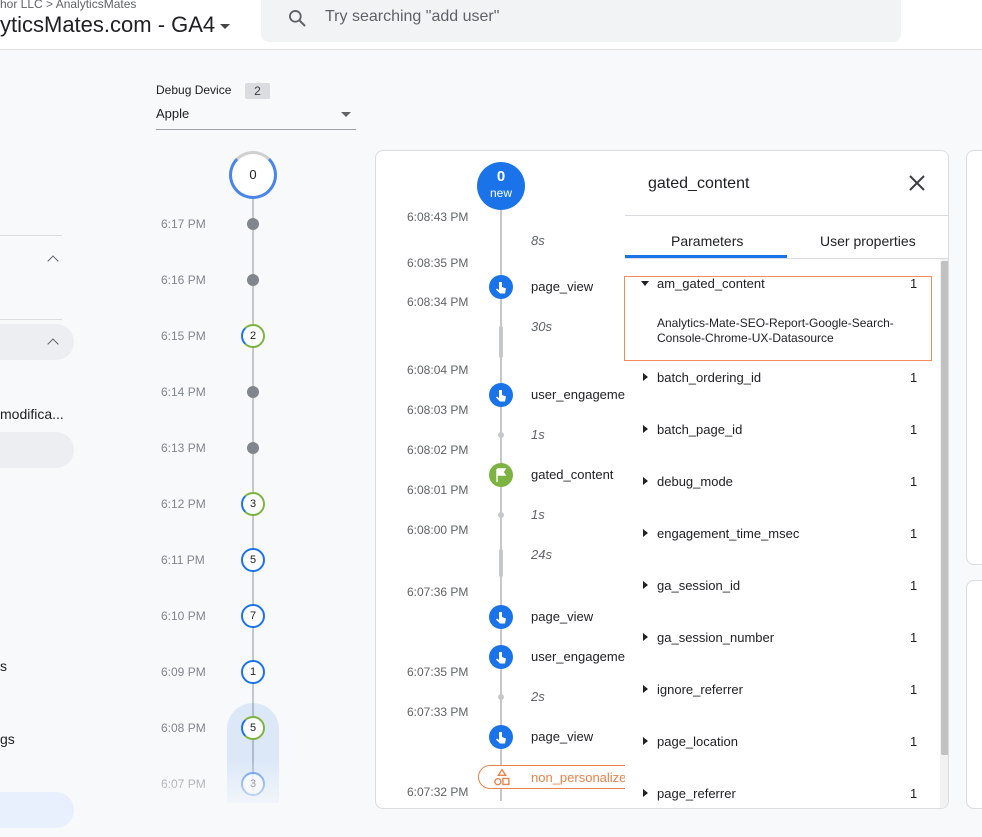 The height and width of the screenshot is (837, 982). What do you see at coordinates (868, 241) in the screenshot?
I see `tab-user-properties: User properties` at bounding box center [868, 241].